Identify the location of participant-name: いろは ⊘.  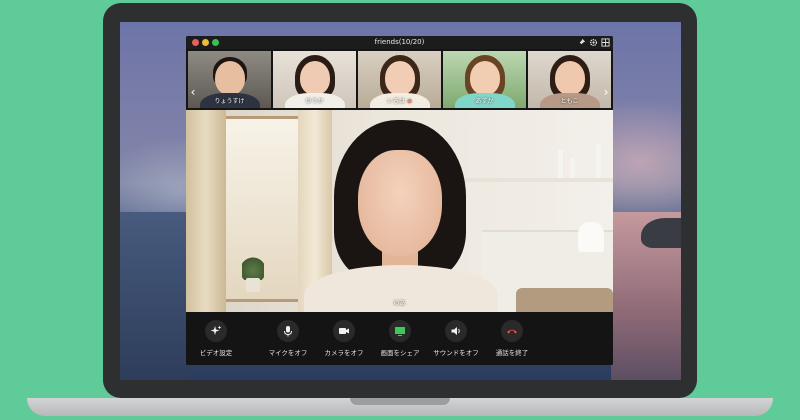
(399, 100).